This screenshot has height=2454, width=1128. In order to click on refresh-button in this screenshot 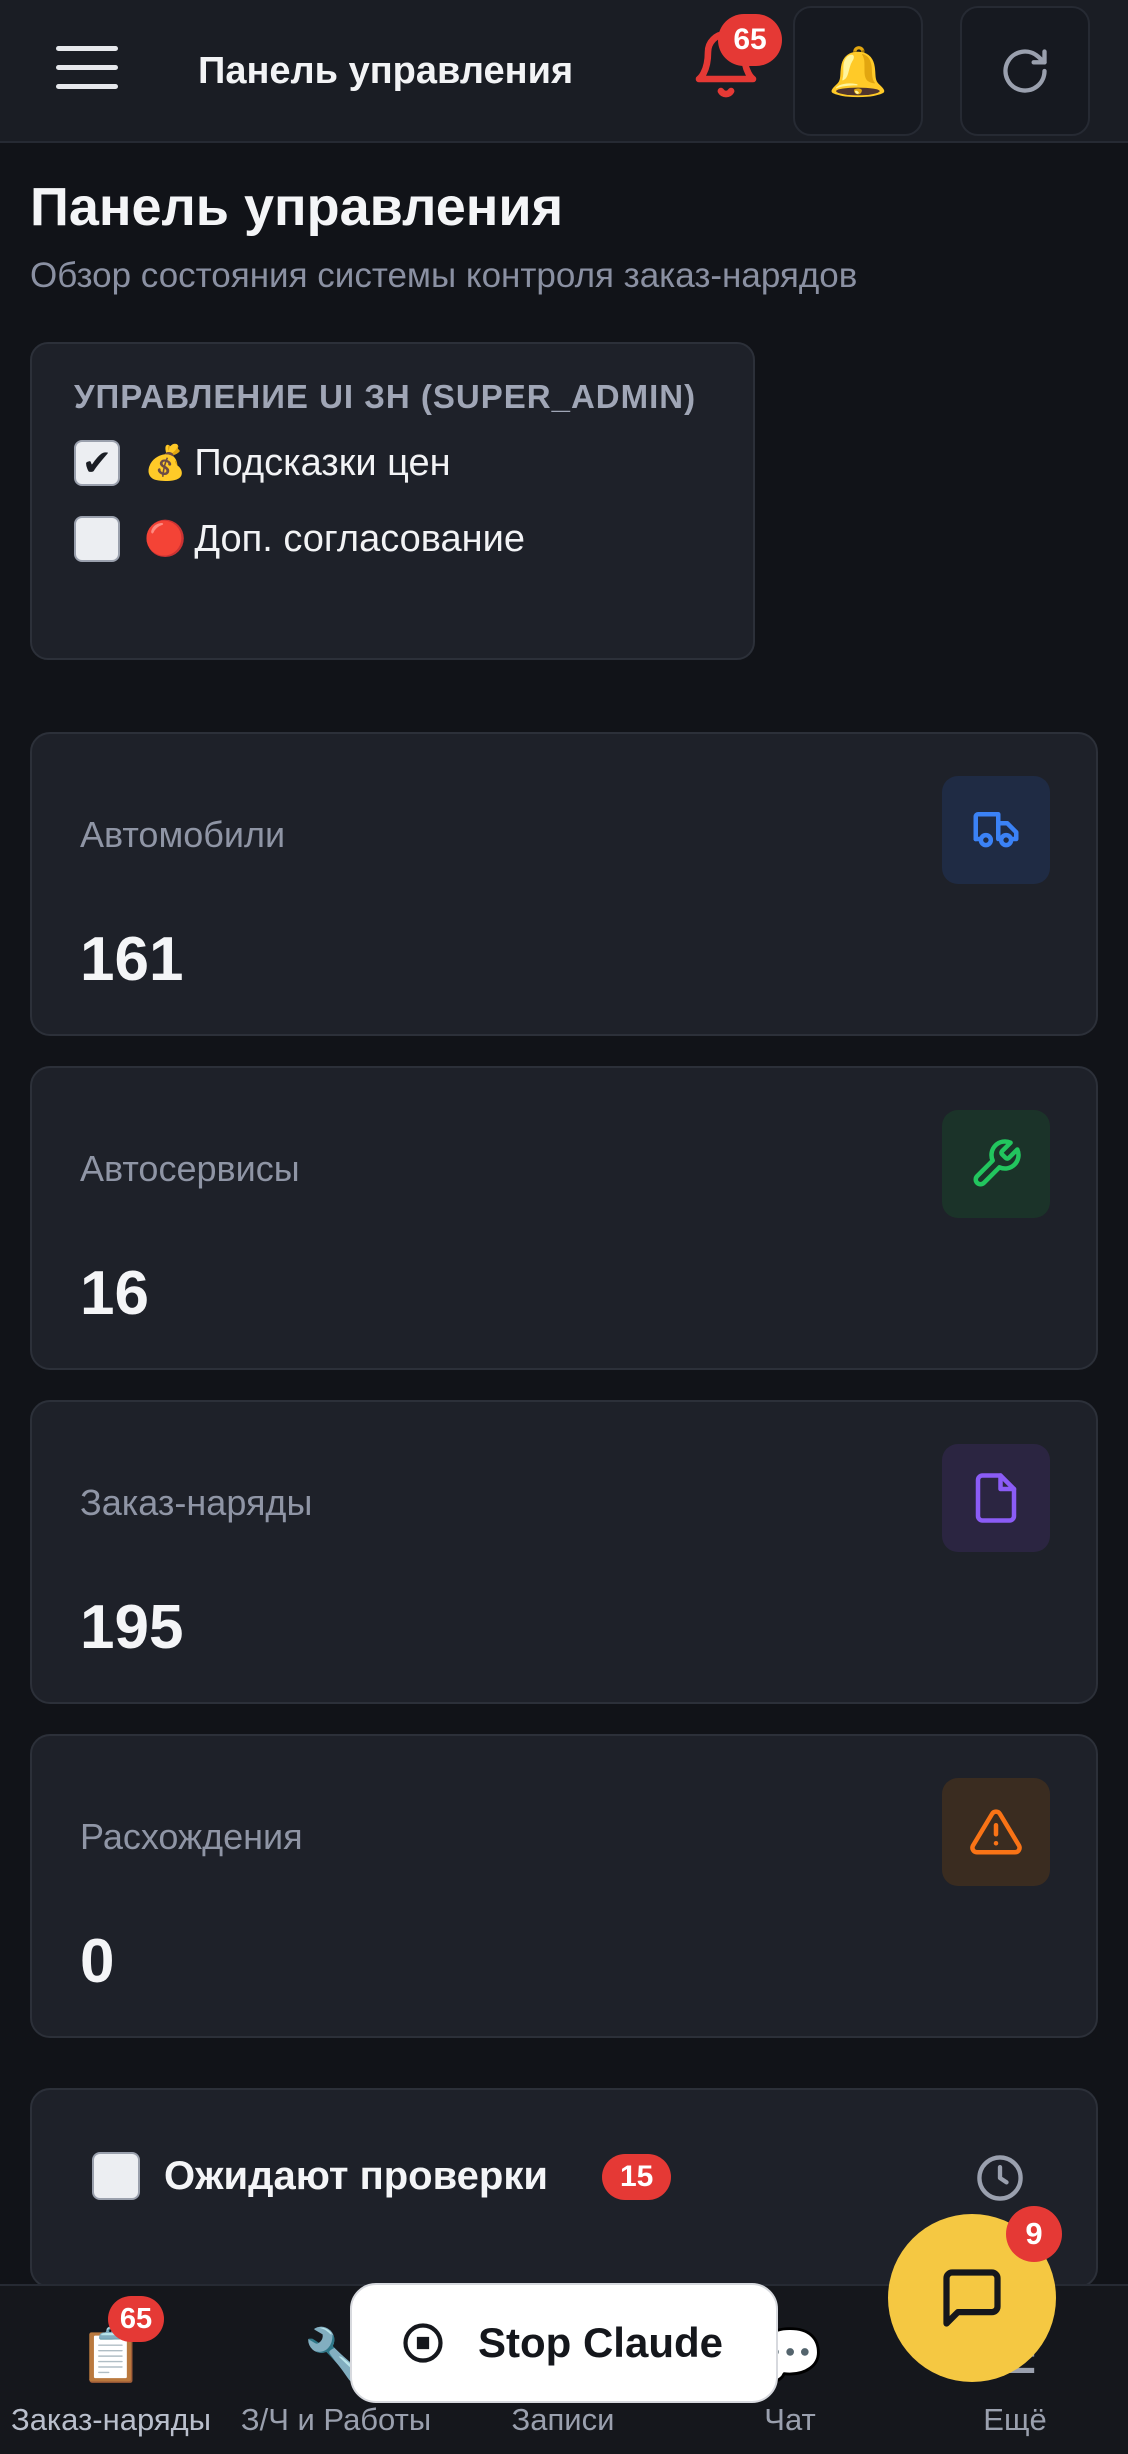, I will do `click(1025, 71)`.